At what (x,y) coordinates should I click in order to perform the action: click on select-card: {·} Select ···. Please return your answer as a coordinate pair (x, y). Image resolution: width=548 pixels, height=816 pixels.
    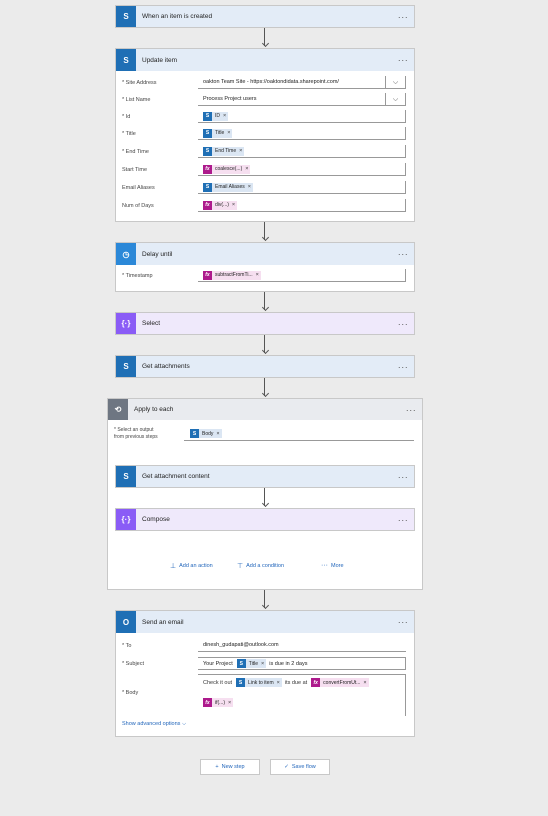
    Looking at the image, I should click on (265, 323).